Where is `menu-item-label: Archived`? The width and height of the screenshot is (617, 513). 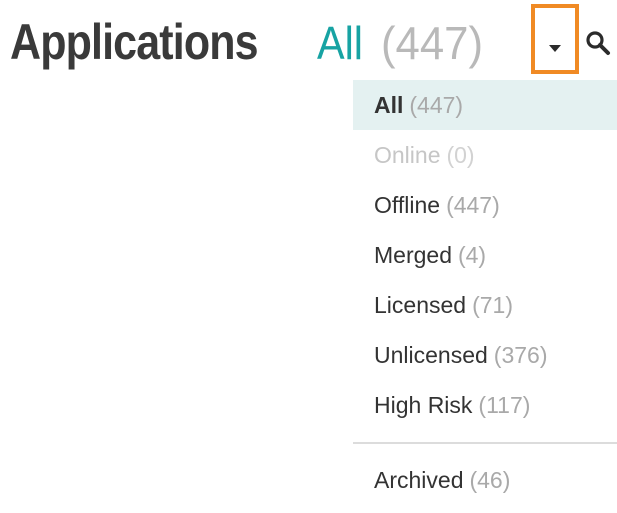 menu-item-label: Archived is located at coordinates (419, 479).